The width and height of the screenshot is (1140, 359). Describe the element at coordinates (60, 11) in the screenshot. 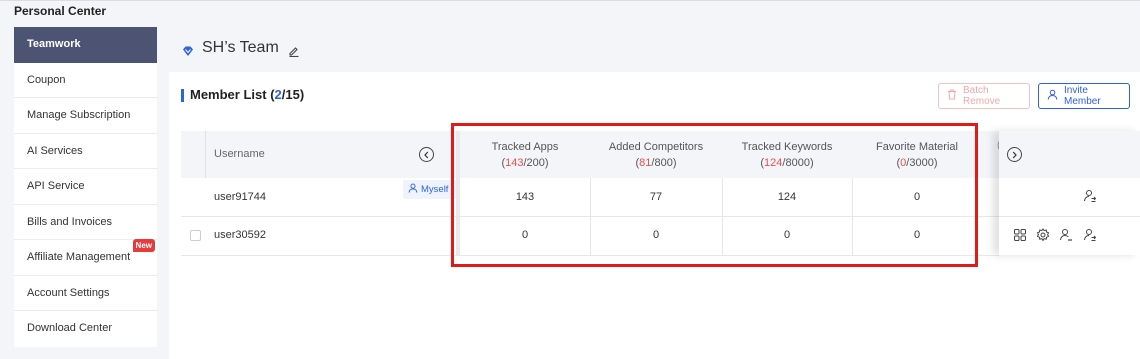

I see `page-title: Personal Center` at that location.